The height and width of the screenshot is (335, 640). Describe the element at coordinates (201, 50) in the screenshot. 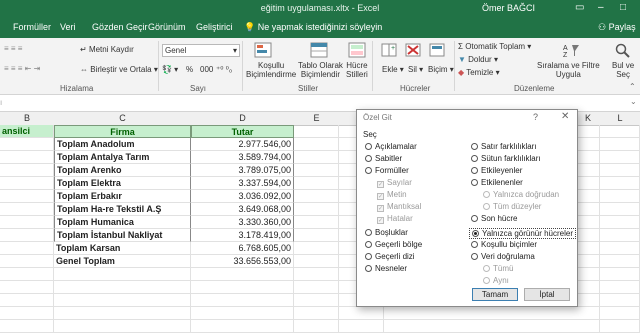

I see `number-format-select: Genel ▾` at that location.